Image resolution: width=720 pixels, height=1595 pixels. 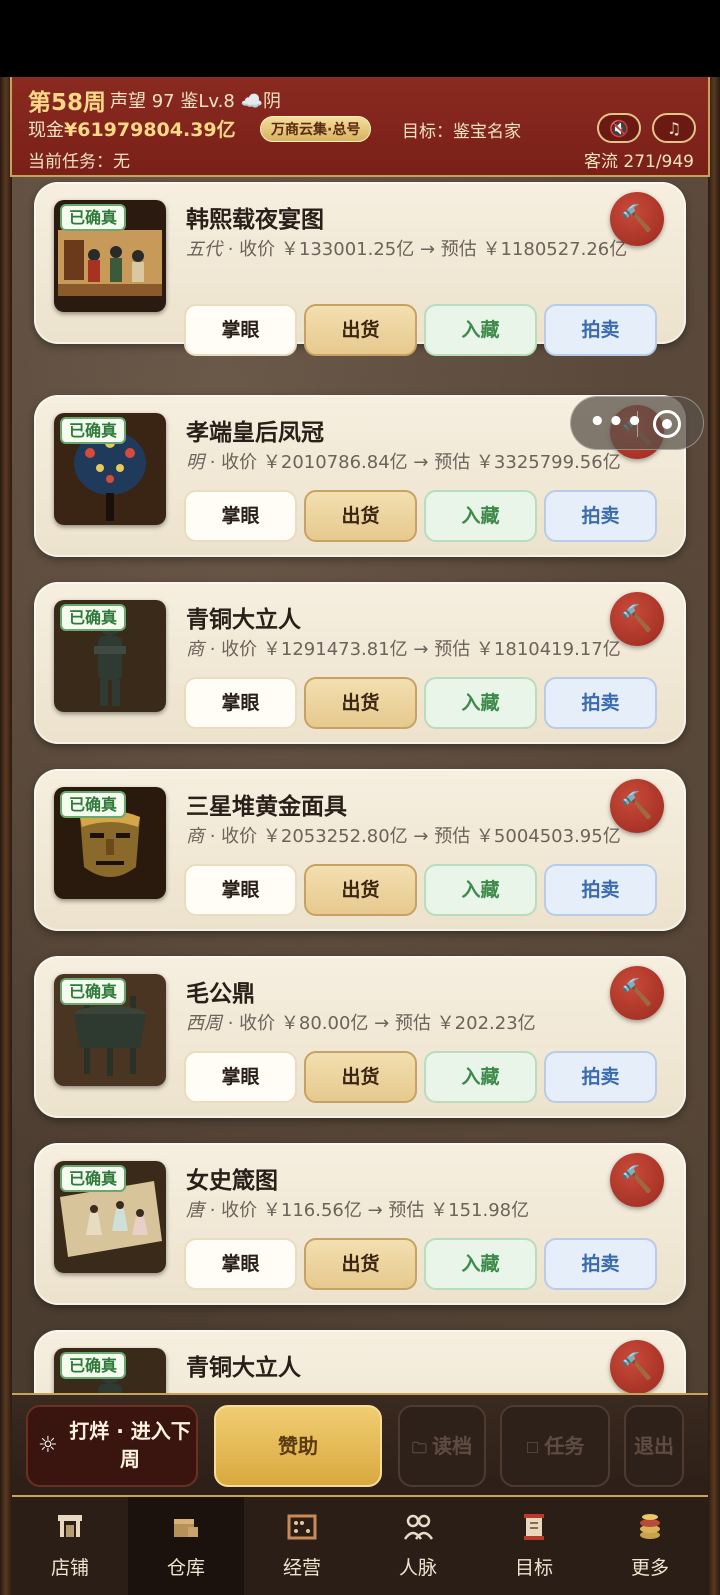 What do you see at coordinates (412, 649) in the screenshot?
I see `item-prices: · 收价 ￥1291473.81亿 → 预估 ￥1810419.17亿` at bounding box center [412, 649].